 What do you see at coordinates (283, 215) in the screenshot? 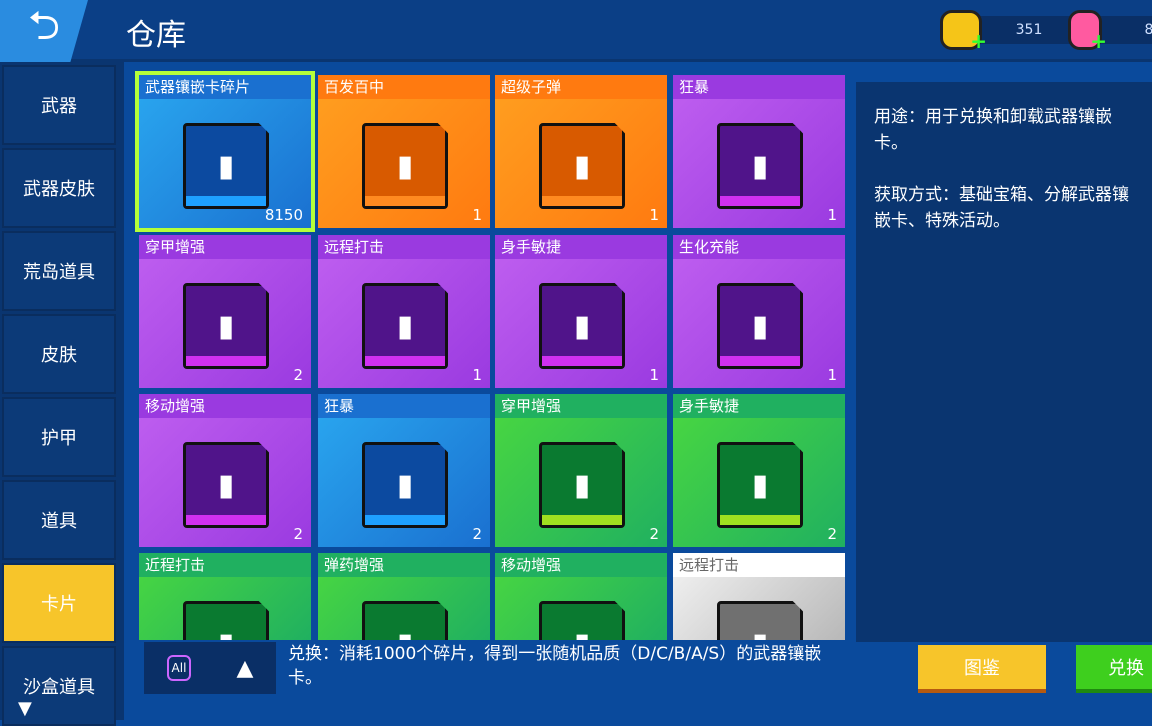
I see `card-count: 8150` at bounding box center [283, 215].